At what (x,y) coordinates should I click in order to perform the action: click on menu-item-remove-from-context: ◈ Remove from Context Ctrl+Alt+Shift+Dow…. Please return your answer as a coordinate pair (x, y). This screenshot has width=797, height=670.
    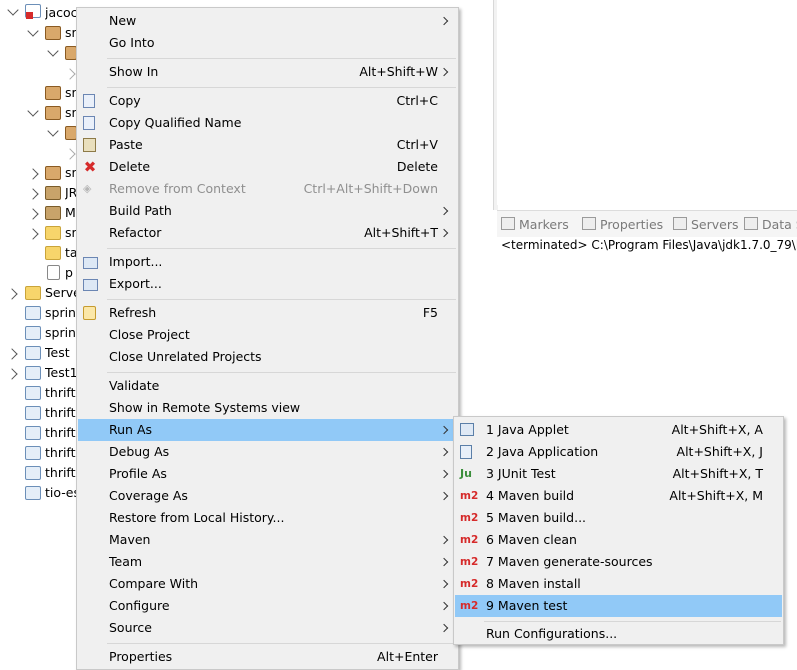
    Looking at the image, I should click on (267, 189).